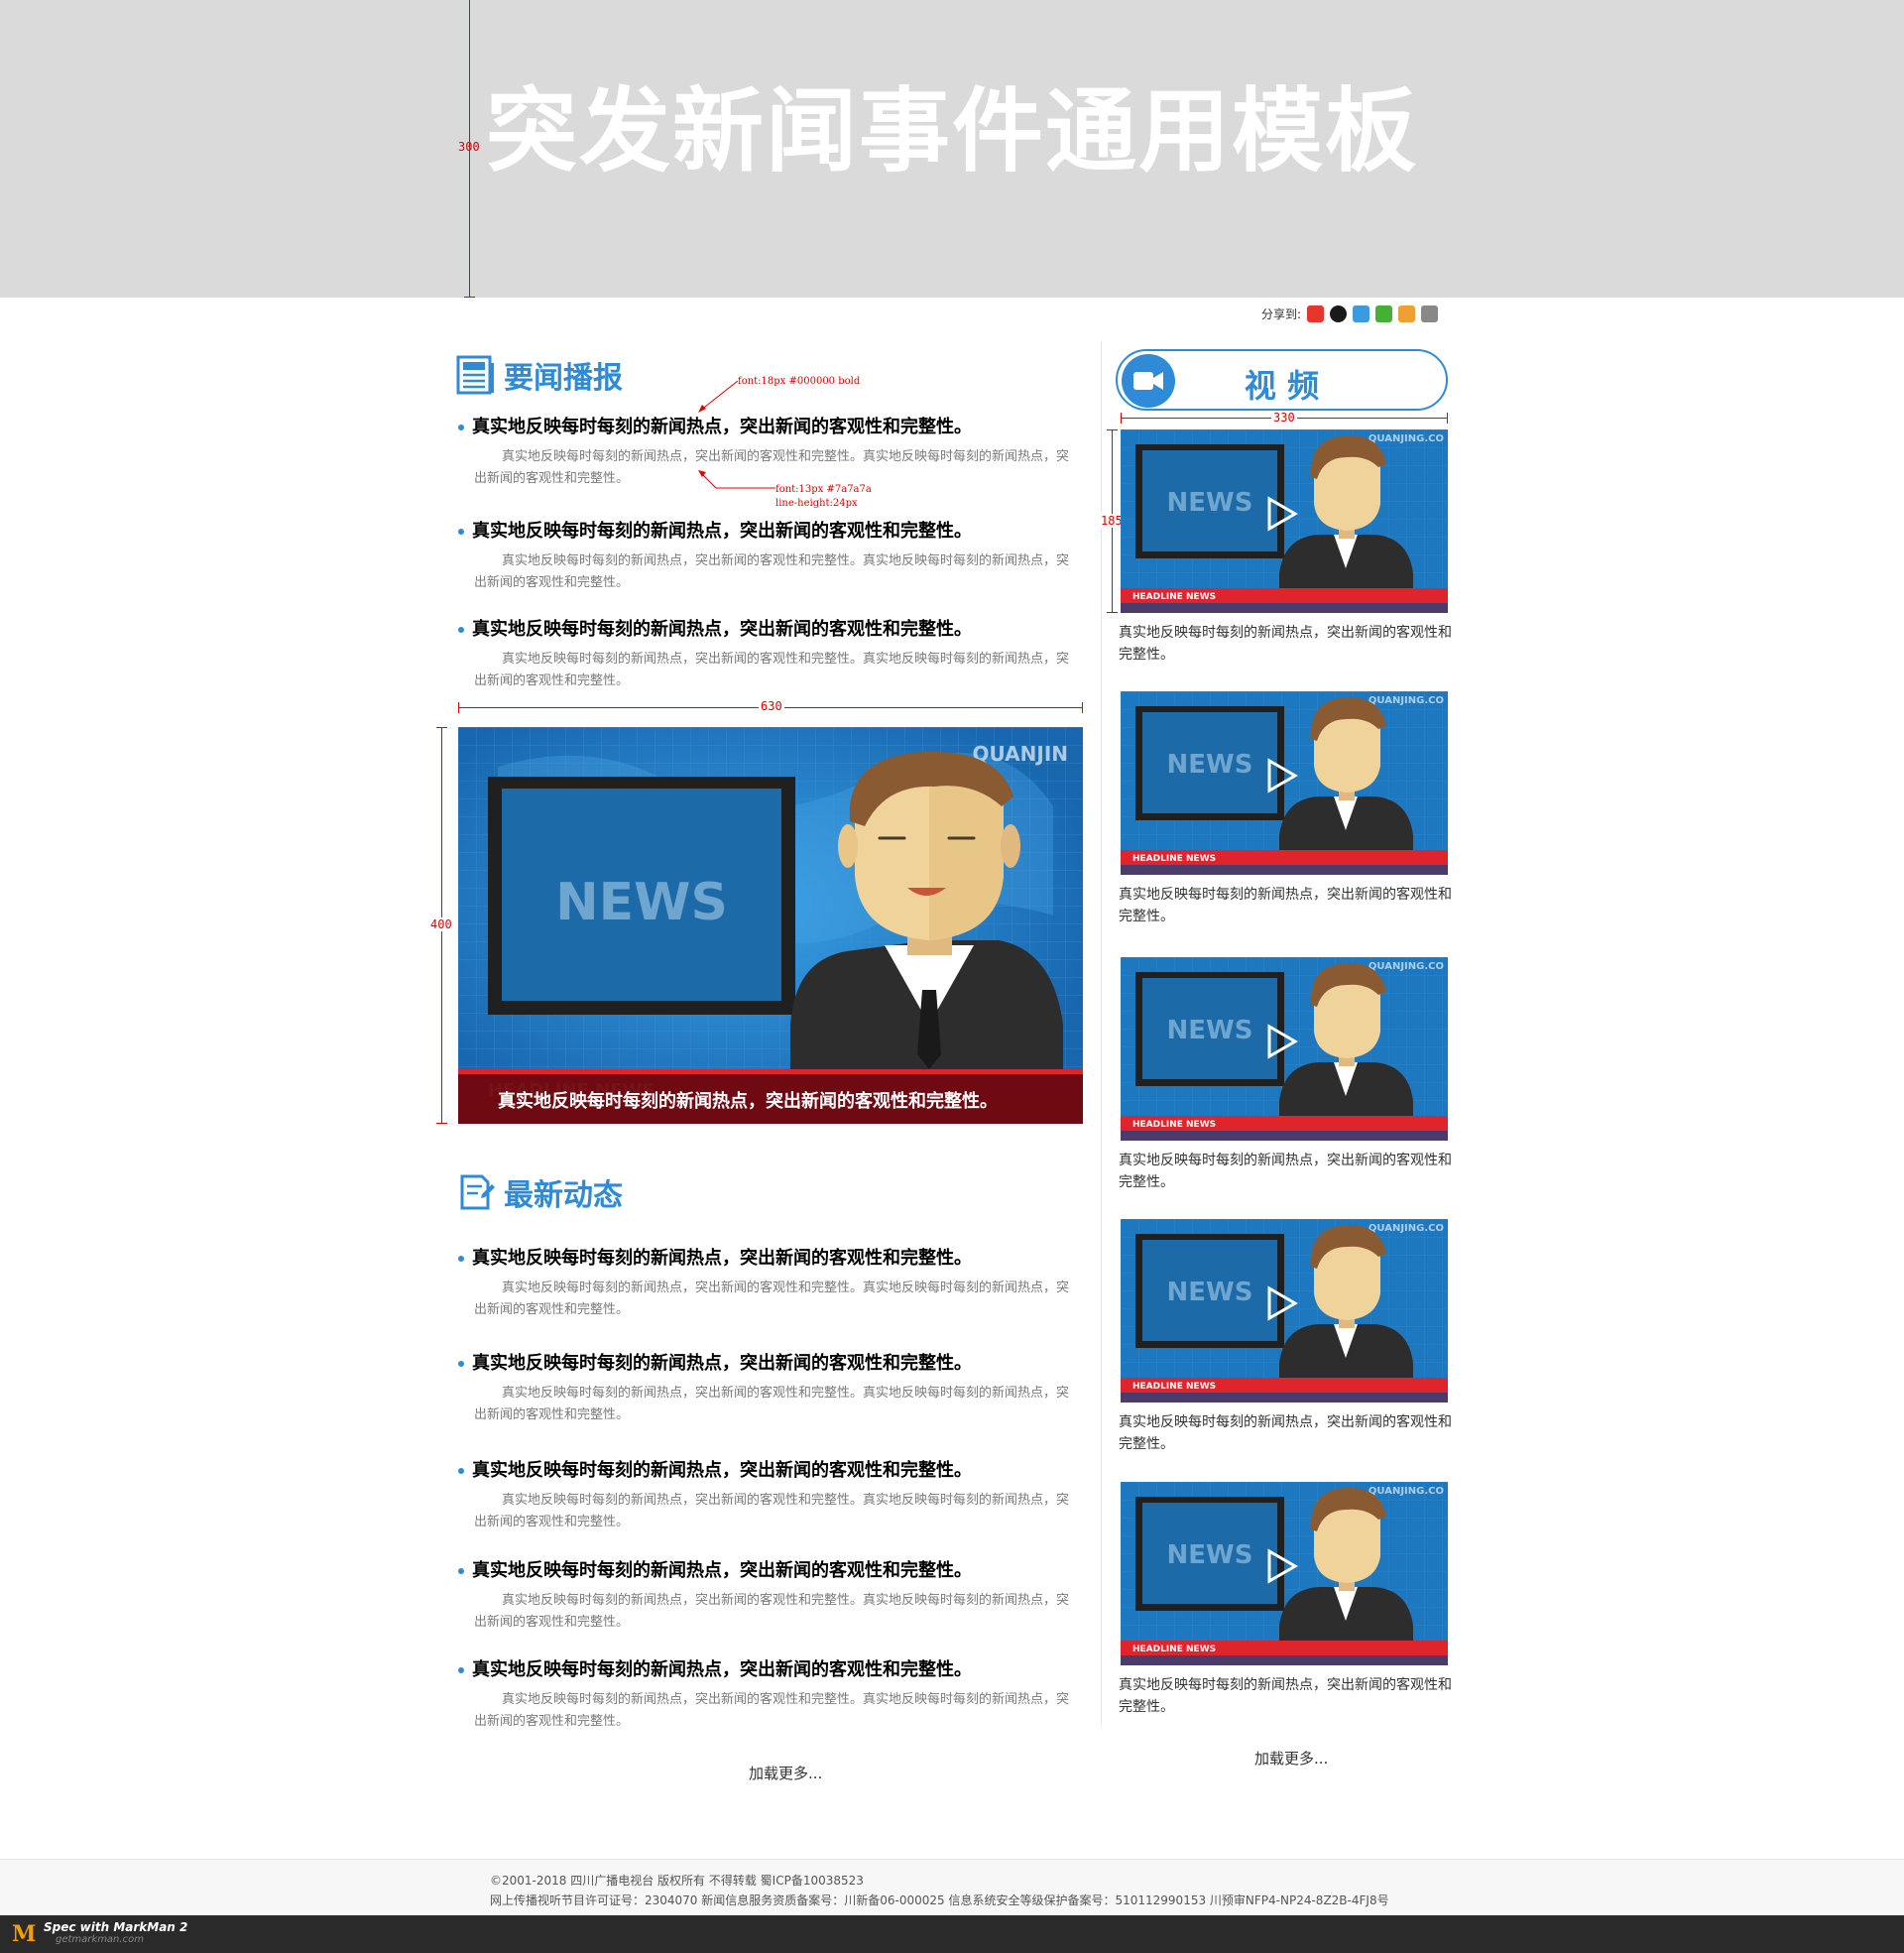 The height and width of the screenshot is (1953, 1904). I want to click on share-bar: 分享到:, so click(1350, 313).